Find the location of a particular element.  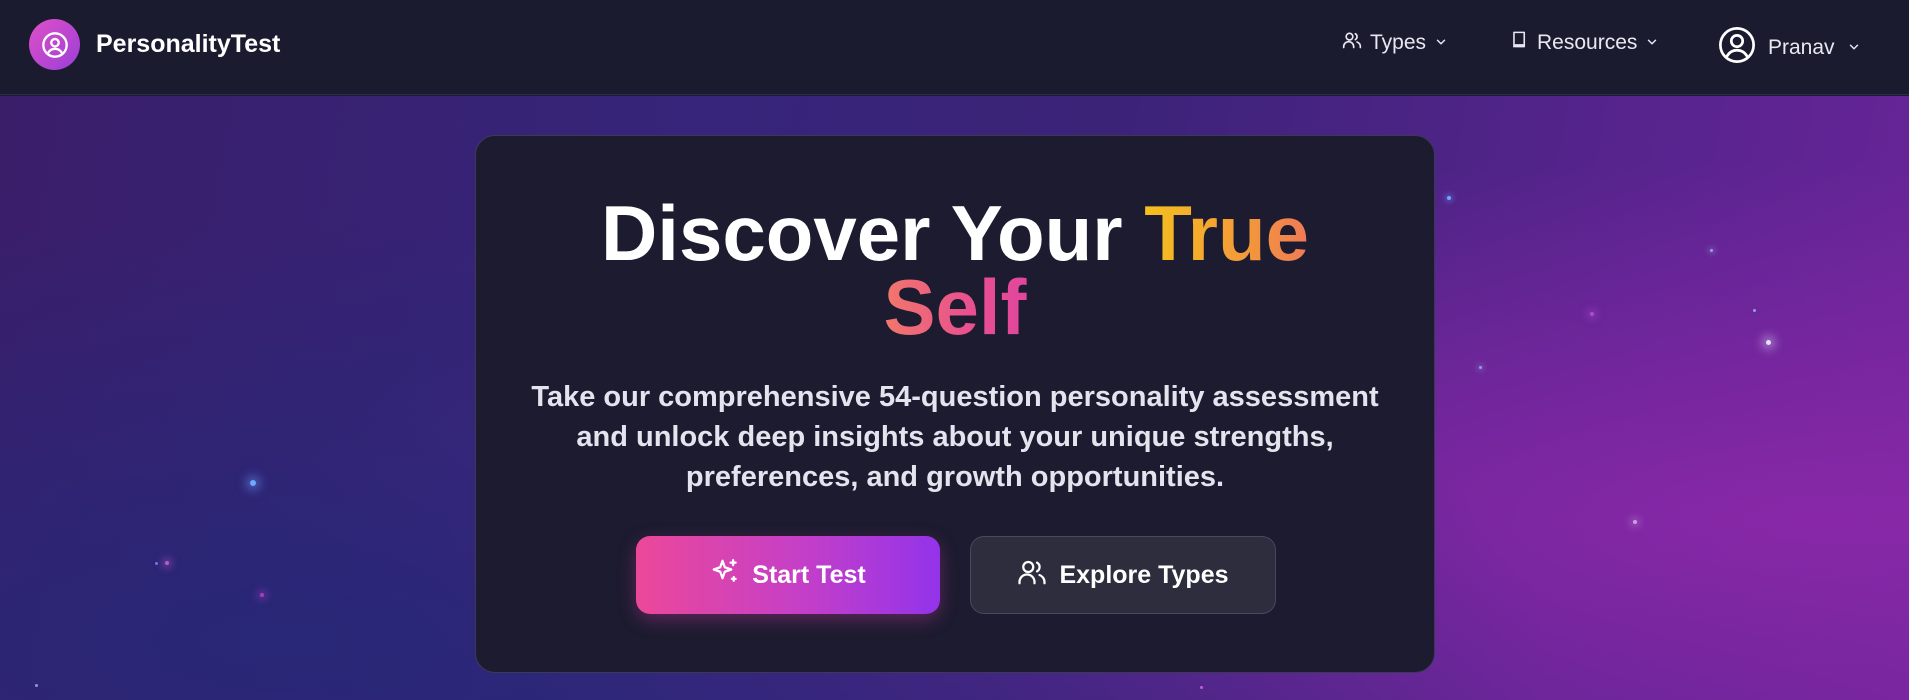

user-menu: Pranav is located at coordinates (1789, 48).